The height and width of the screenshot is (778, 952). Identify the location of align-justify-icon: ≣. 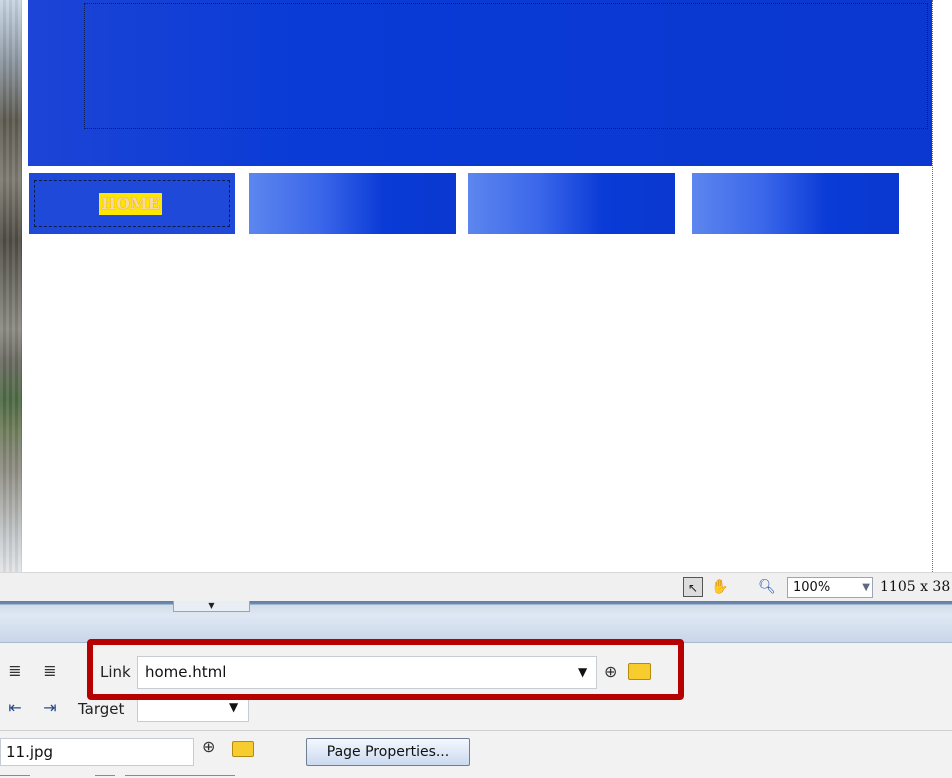
(50, 671).